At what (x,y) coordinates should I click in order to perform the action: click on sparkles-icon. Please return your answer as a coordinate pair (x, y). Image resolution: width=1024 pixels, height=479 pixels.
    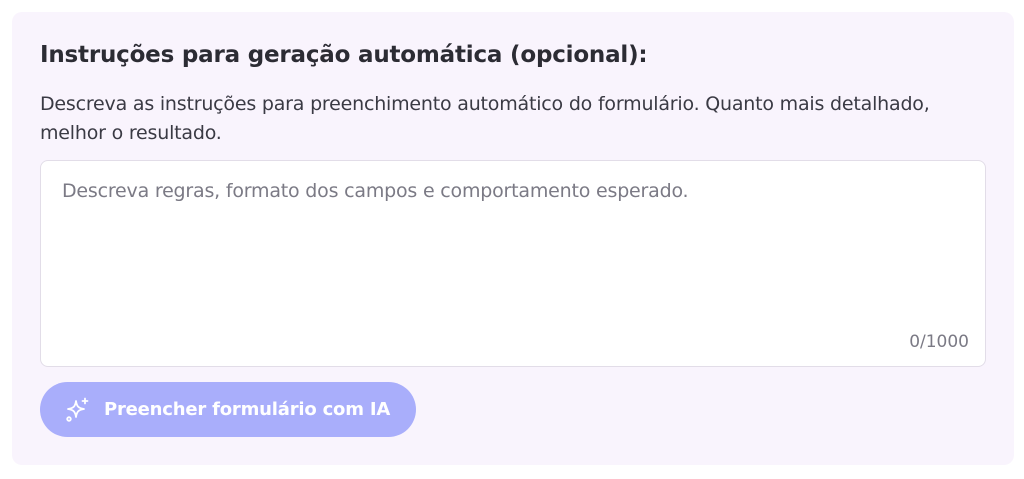
    Looking at the image, I should click on (78, 410).